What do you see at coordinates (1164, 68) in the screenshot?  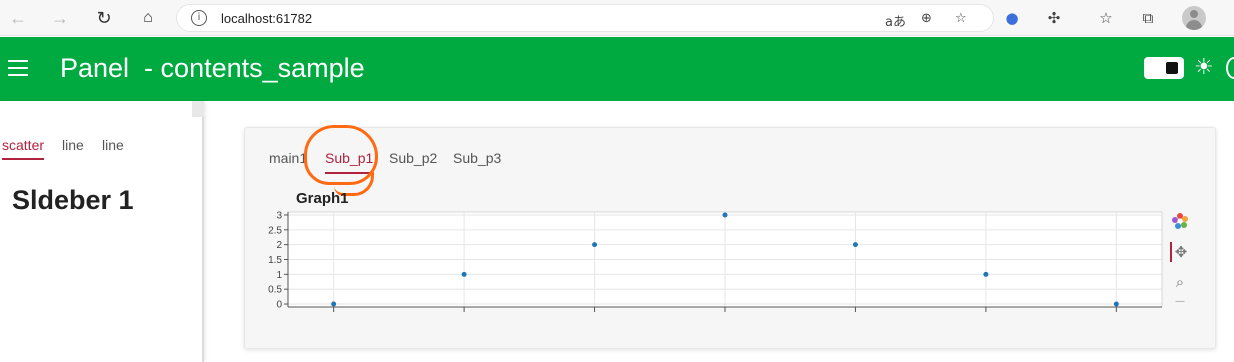 I see `theme-toggle` at bounding box center [1164, 68].